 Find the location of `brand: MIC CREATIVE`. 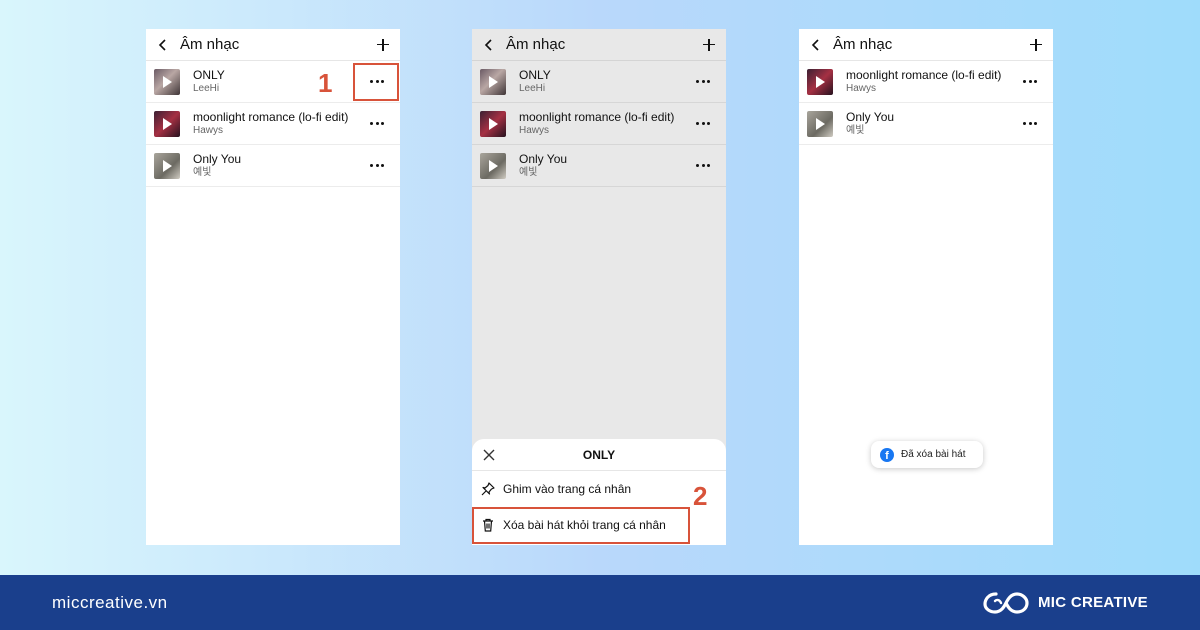

brand: MIC CREATIVE is located at coordinates (1065, 603).